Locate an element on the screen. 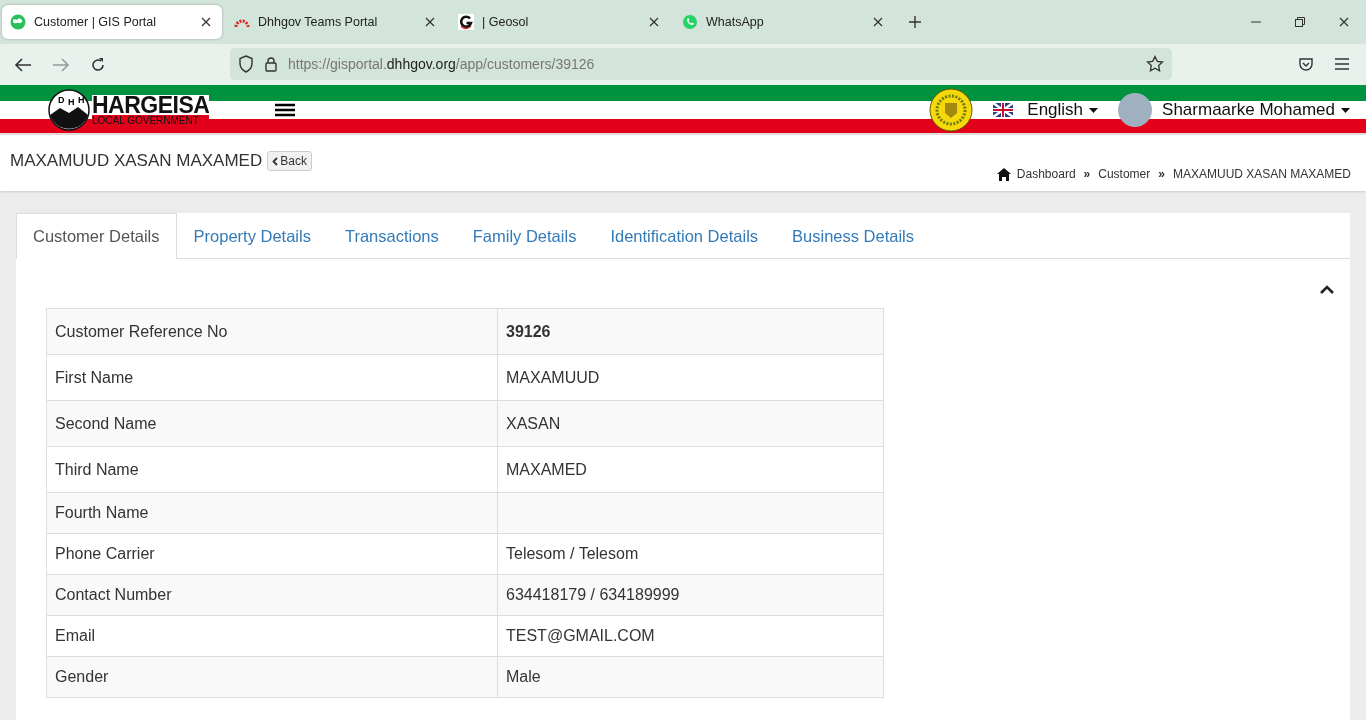  field-value: 39126 is located at coordinates (690, 331).